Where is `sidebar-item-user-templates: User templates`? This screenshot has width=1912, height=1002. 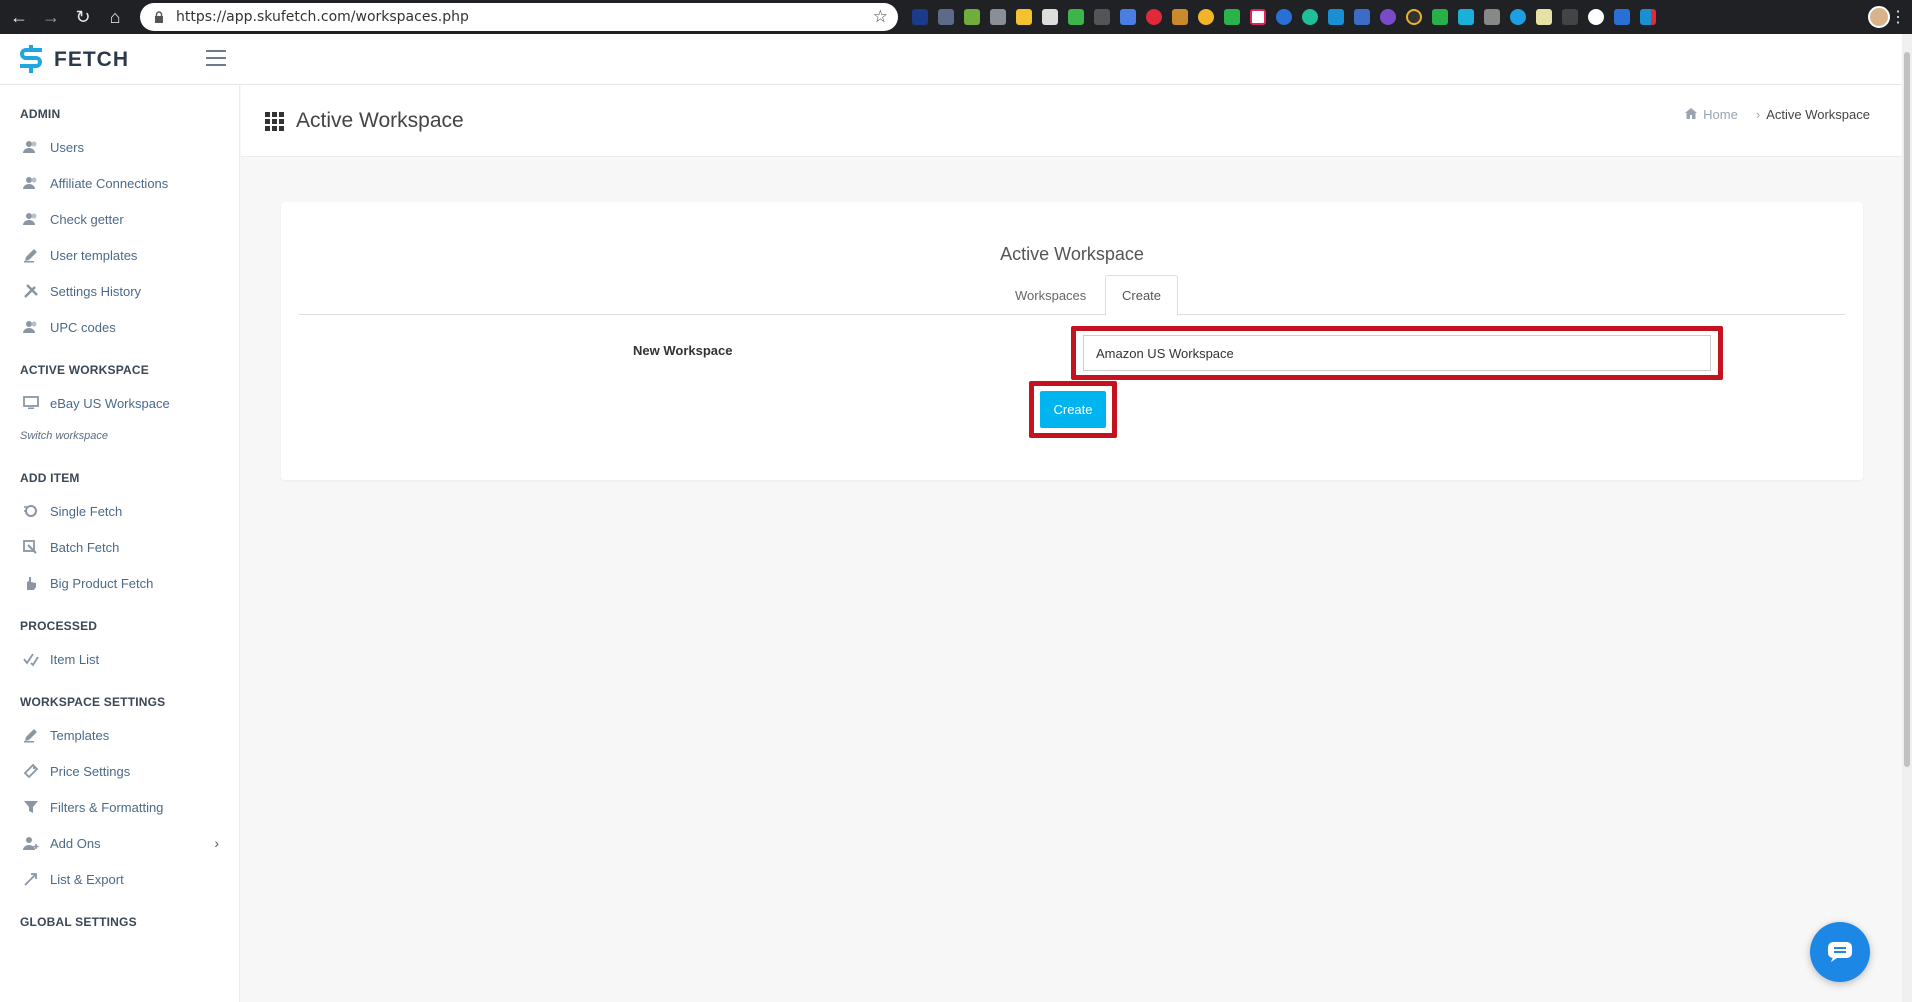
sidebar-item-user-templates: User templates is located at coordinates (119, 255).